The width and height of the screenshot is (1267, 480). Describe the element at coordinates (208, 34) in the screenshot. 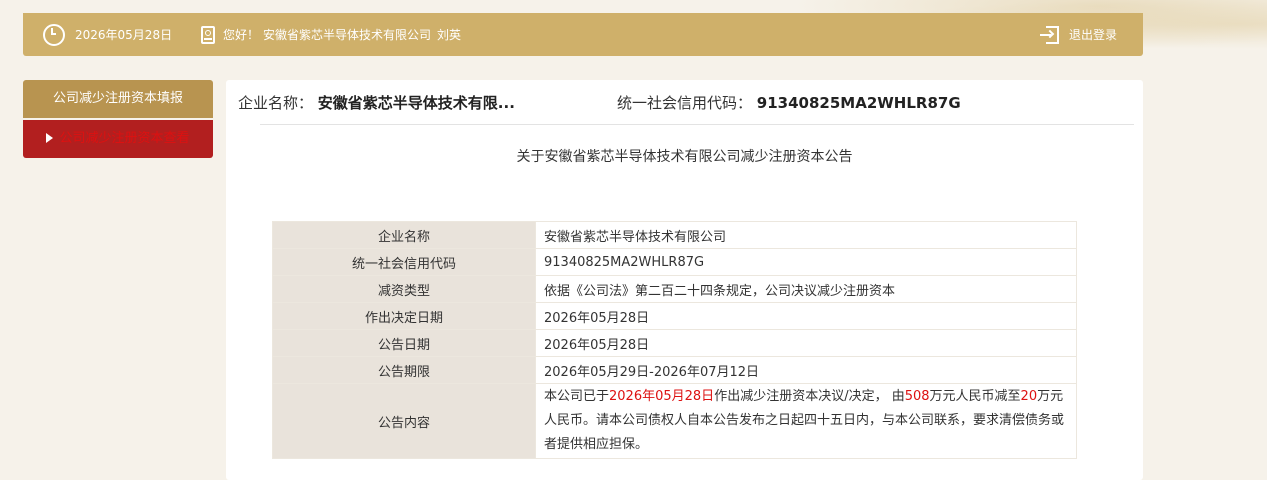

I see `user-card-icon` at that location.